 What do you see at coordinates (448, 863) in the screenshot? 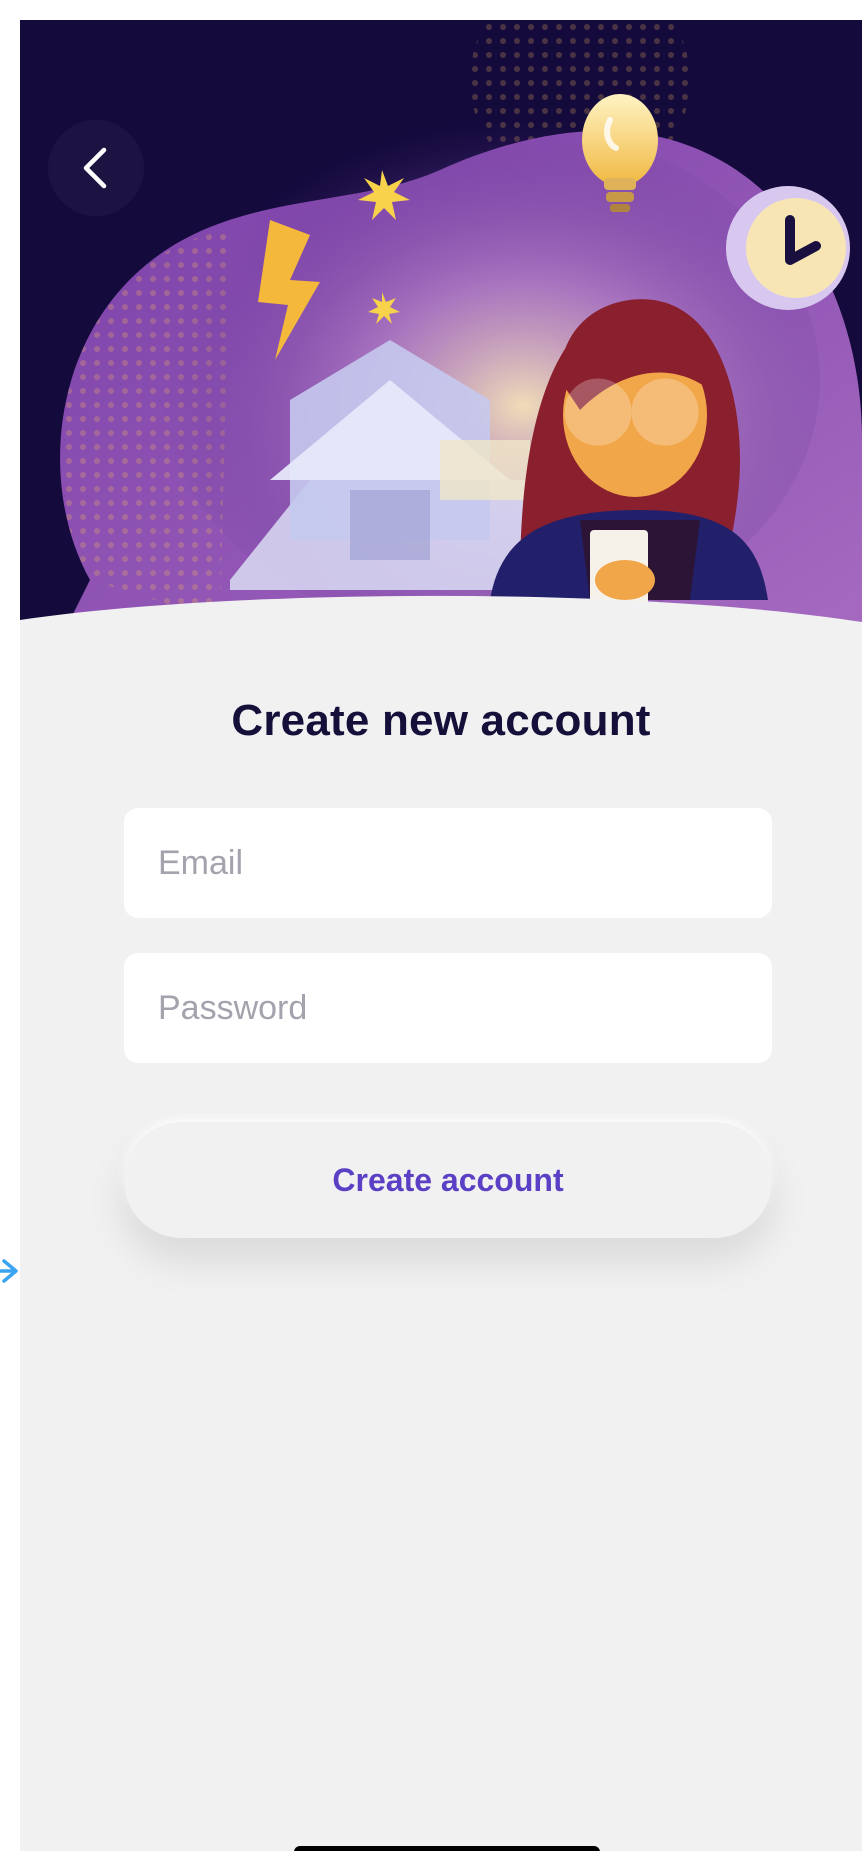
I see `email-field` at bounding box center [448, 863].